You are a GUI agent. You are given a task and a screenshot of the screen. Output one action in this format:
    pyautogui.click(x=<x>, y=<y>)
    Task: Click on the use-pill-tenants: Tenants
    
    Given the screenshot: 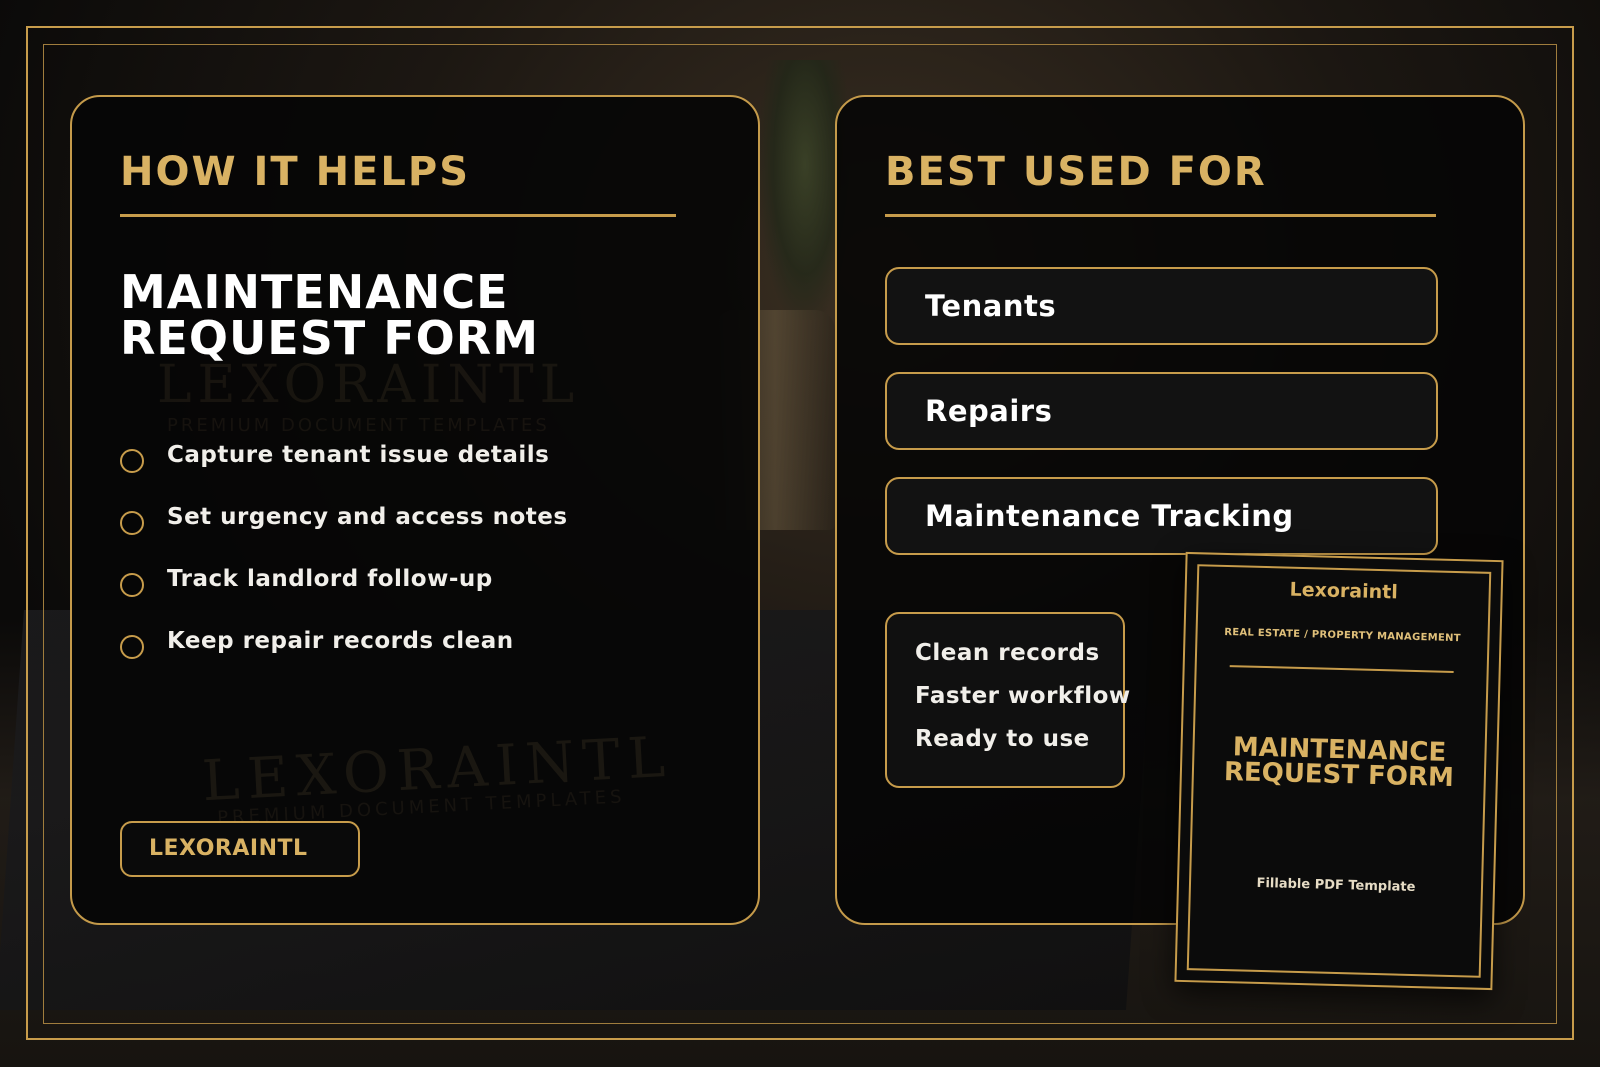 What is the action you would take?
    pyautogui.click(x=1161, y=306)
    